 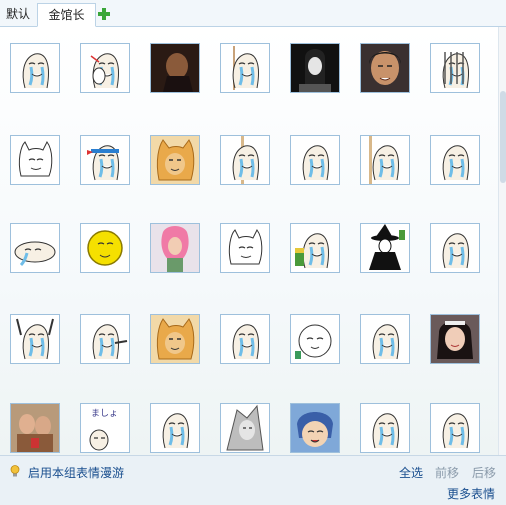 I want to click on round-image, so click(x=313, y=341).